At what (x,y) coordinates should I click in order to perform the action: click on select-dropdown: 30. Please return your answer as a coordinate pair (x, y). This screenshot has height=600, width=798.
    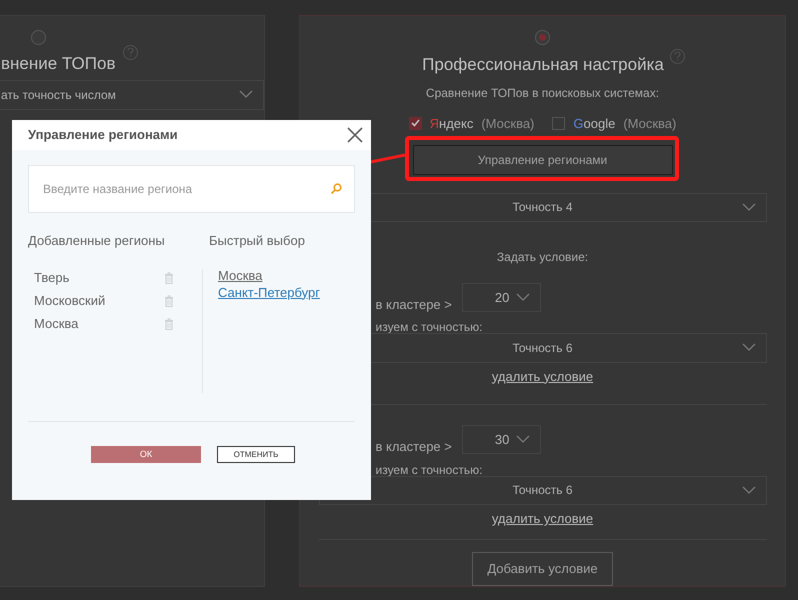
    Looking at the image, I should click on (501, 439).